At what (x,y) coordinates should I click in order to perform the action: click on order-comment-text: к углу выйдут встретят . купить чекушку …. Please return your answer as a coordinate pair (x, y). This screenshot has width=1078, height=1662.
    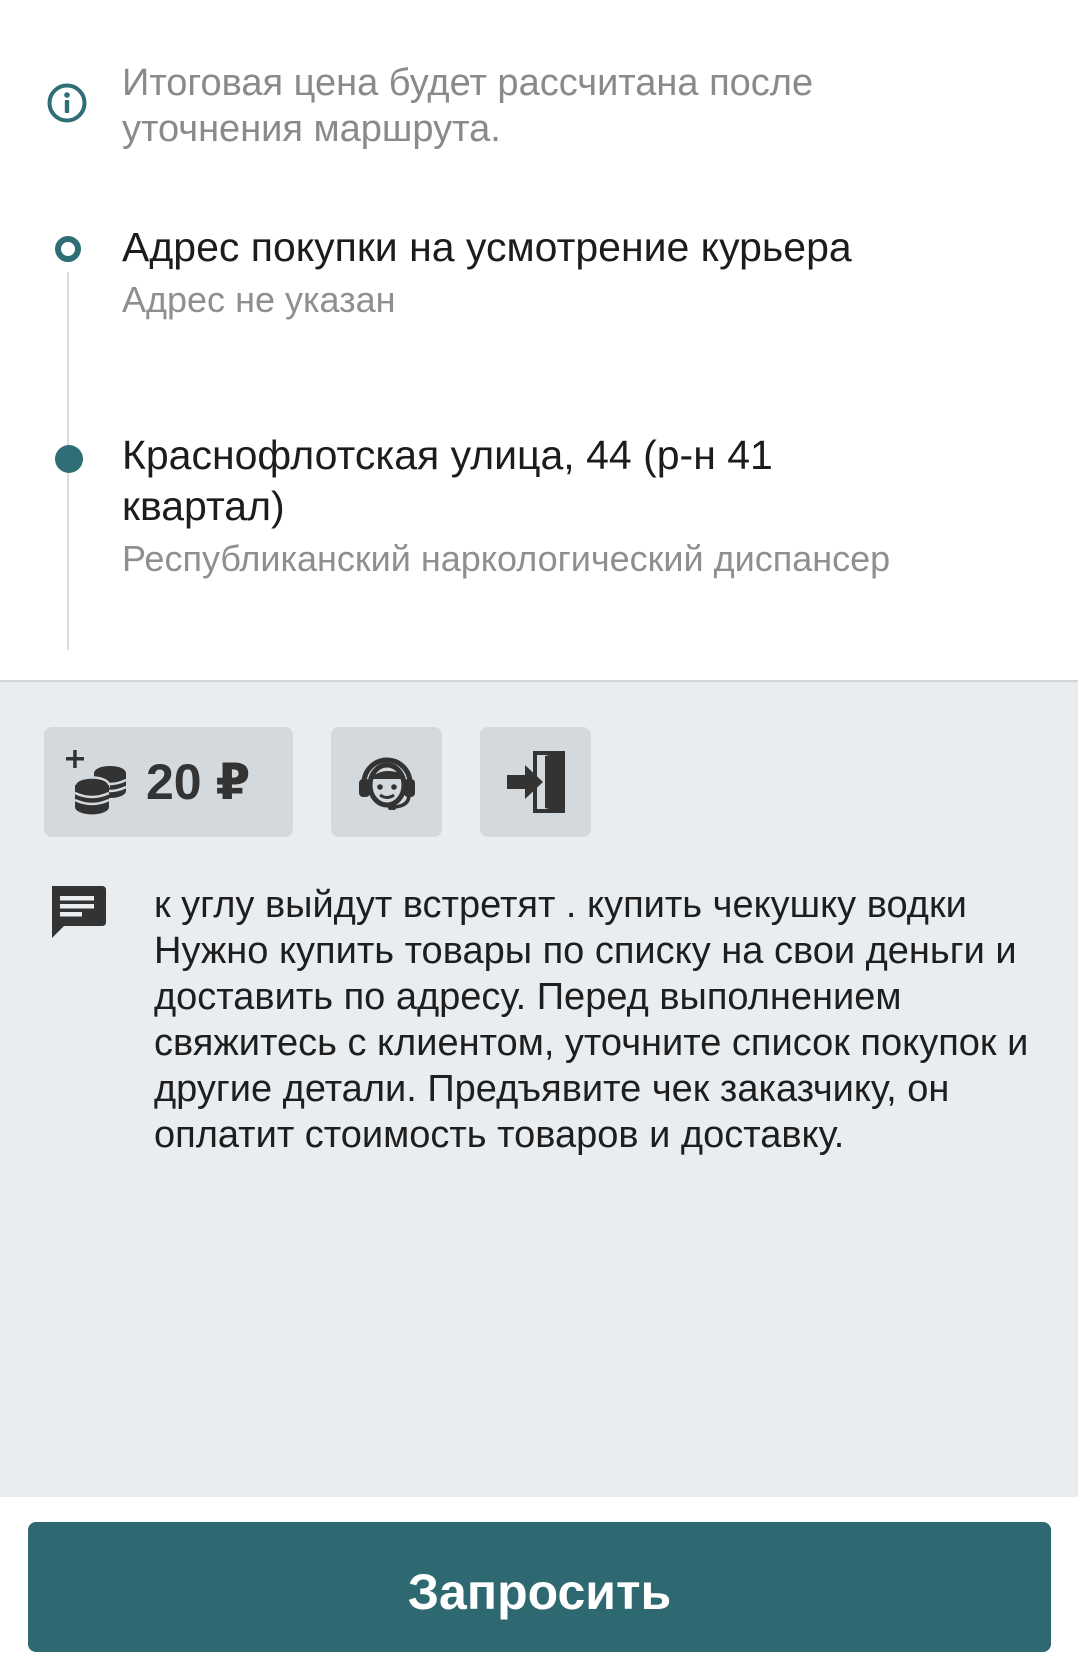
    Looking at the image, I should click on (591, 1020).